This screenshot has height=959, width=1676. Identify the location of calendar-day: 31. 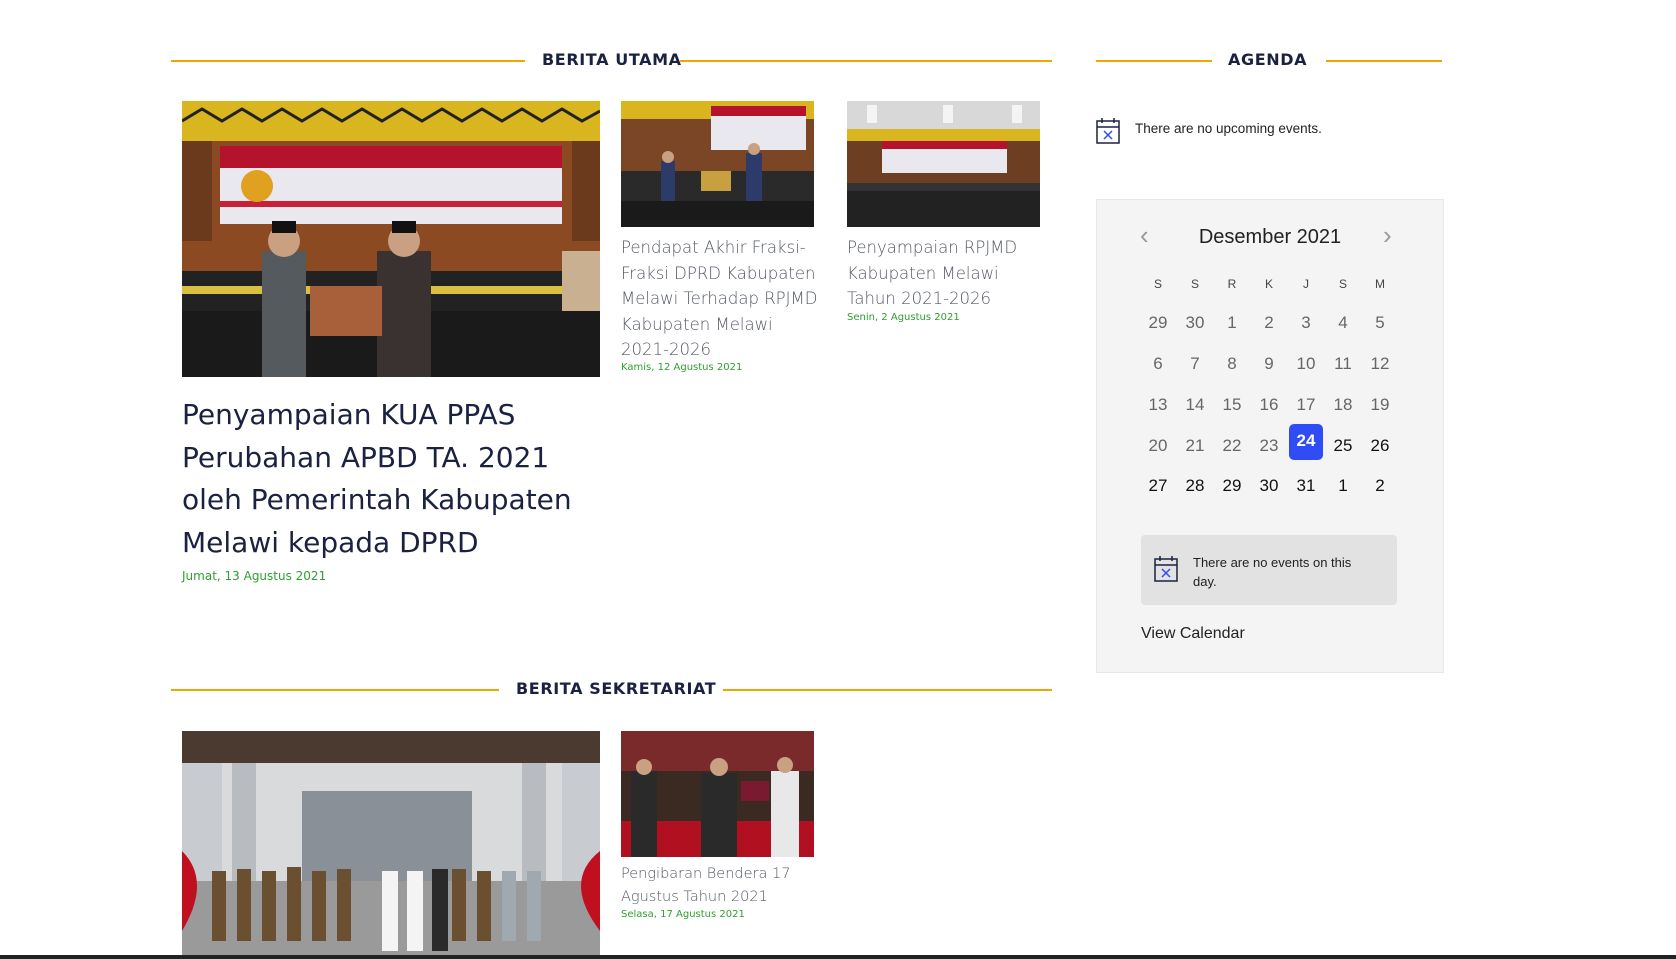
(1306, 486).